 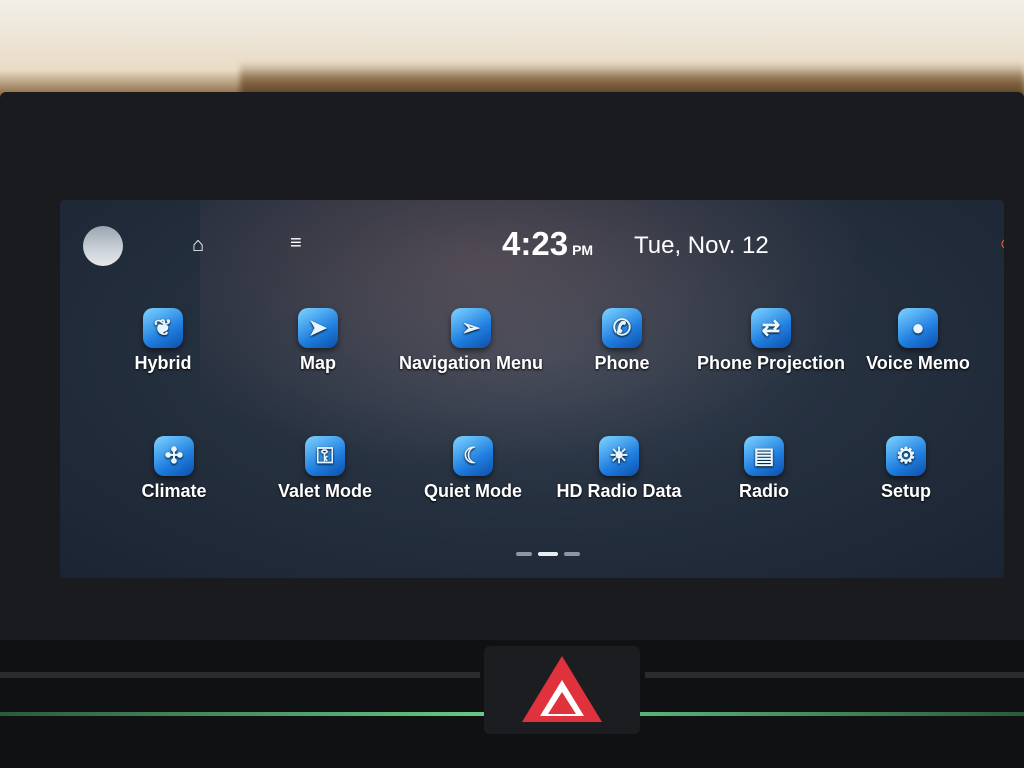 I want to click on app-phone-projection: ⇄ Phone Projection, so click(x=771, y=340).